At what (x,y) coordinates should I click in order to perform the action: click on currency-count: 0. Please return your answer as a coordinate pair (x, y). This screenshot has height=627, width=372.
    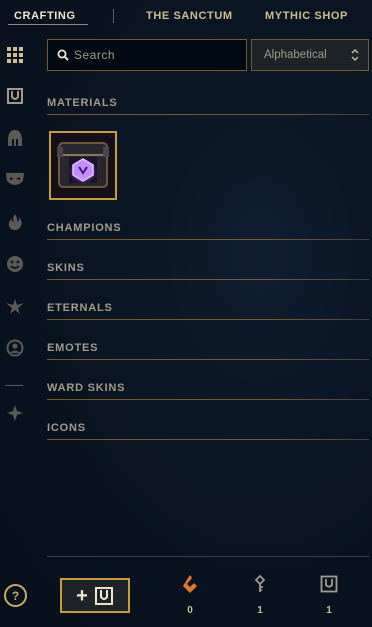
    Looking at the image, I should click on (190, 610).